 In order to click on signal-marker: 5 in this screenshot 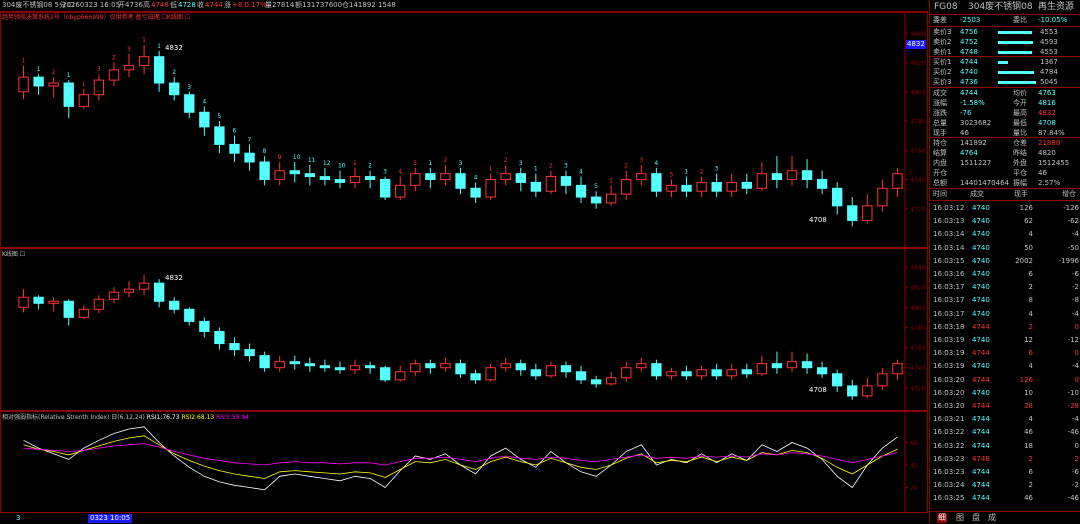, I will do `click(596, 186)`.